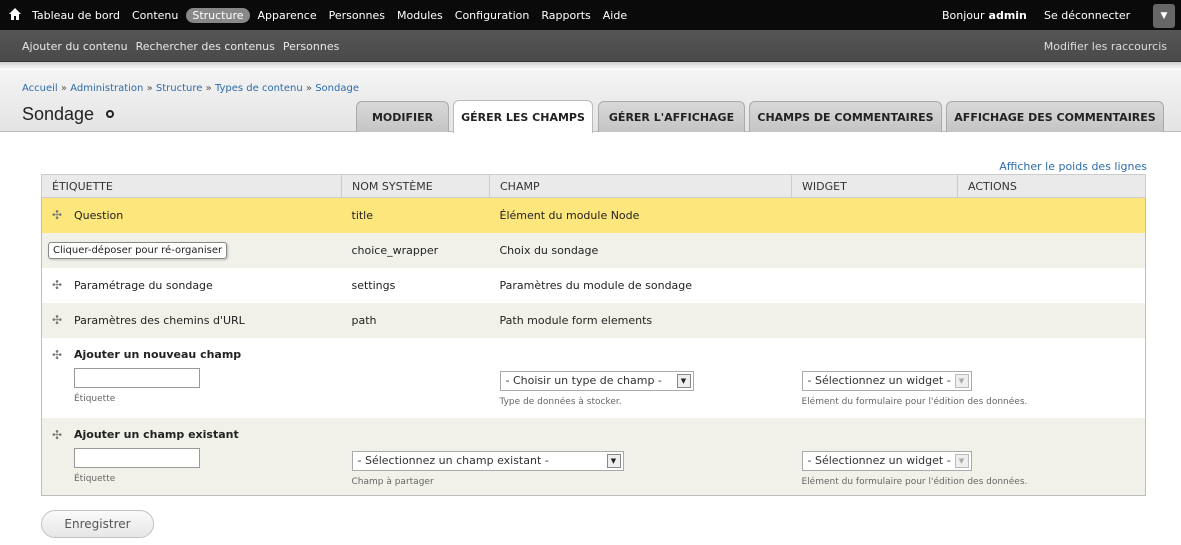  Describe the element at coordinates (395, 250) in the screenshot. I see `field-machine-name: choice_wrapper` at that location.